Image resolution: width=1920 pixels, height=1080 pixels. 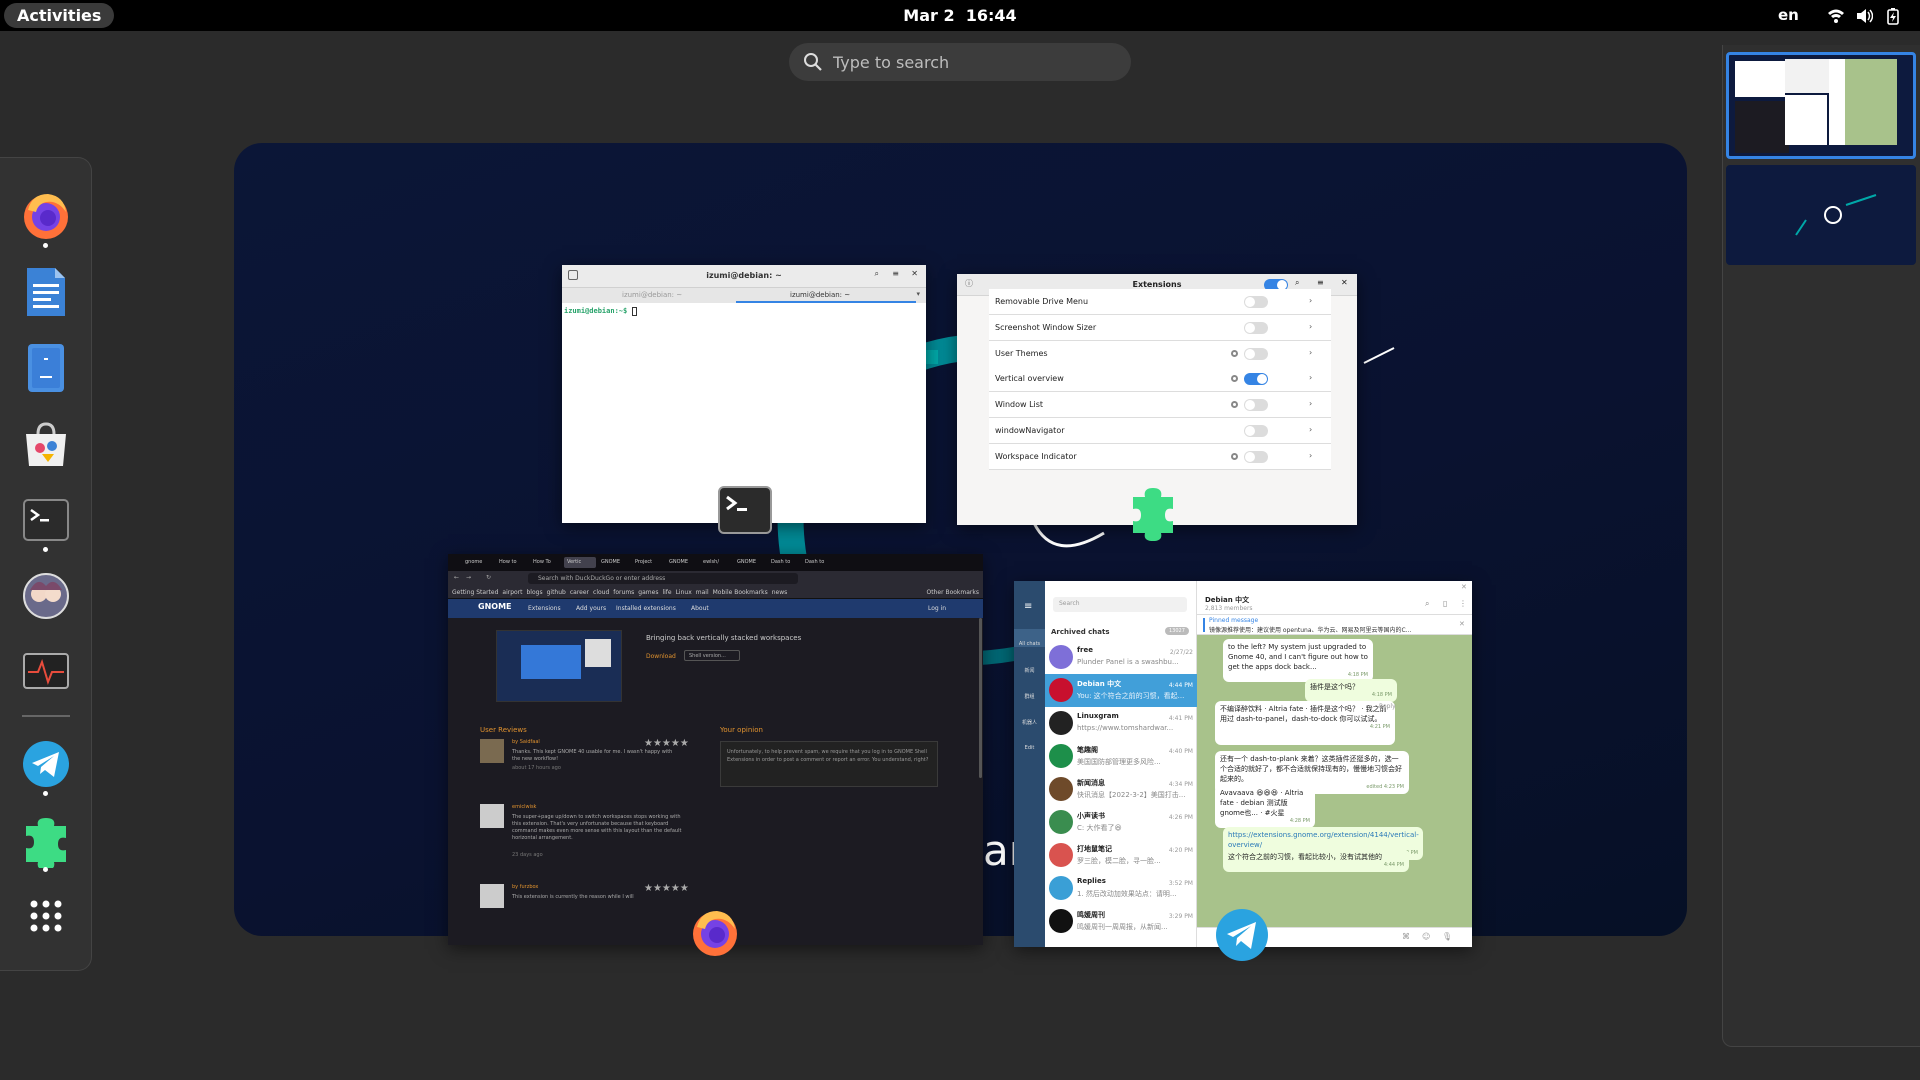 I want to click on chat-row: Replies 1. 然后改动加效果站点：请明... 3:52 PM, so click(x=1121, y=888).